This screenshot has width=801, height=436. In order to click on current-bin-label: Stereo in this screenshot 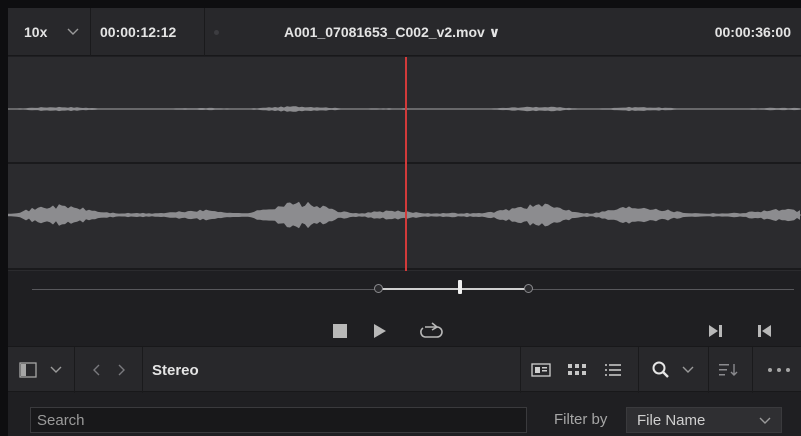, I will do `click(175, 370)`.